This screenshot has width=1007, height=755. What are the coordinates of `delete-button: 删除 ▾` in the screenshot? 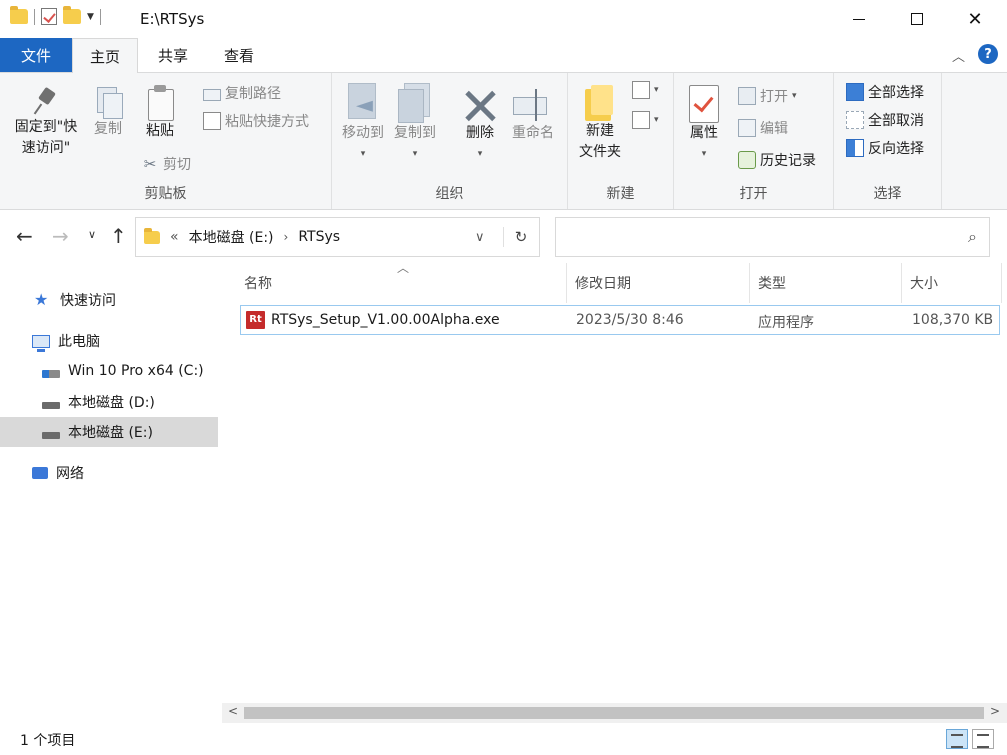 It's located at (480, 126).